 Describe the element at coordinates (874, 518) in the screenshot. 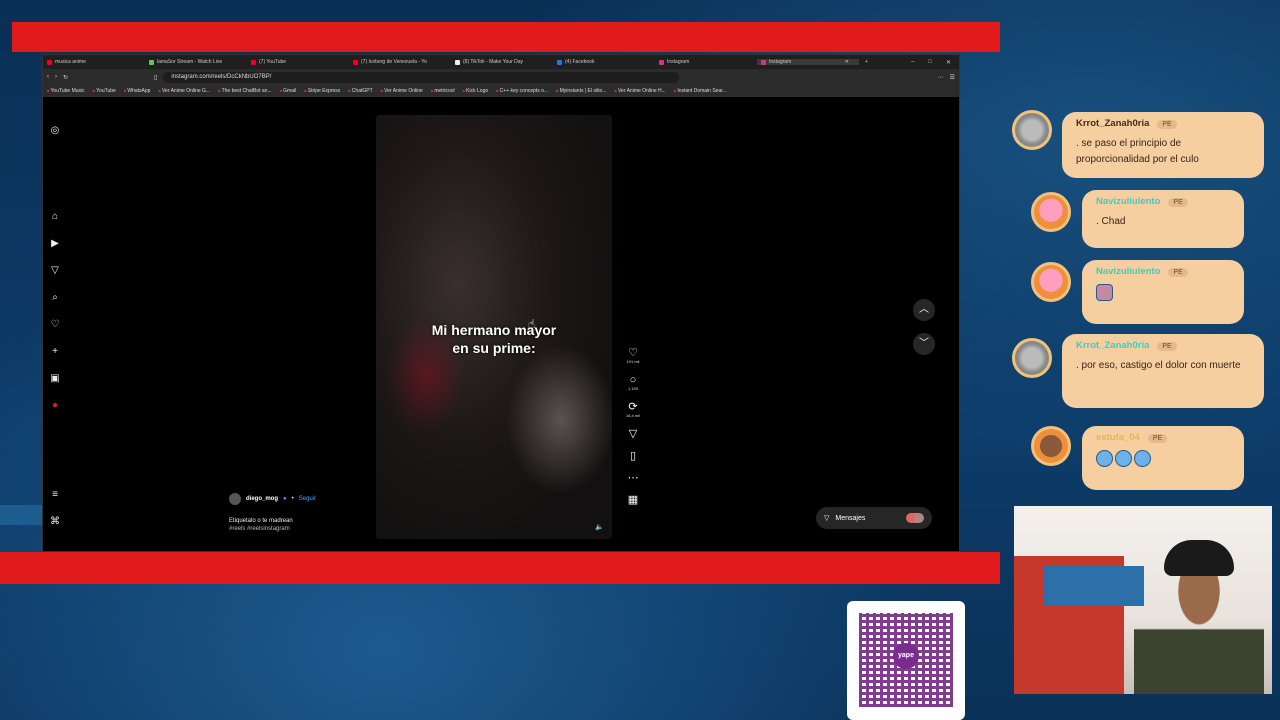

I see `messages-button: ▽ Mensajes` at that location.